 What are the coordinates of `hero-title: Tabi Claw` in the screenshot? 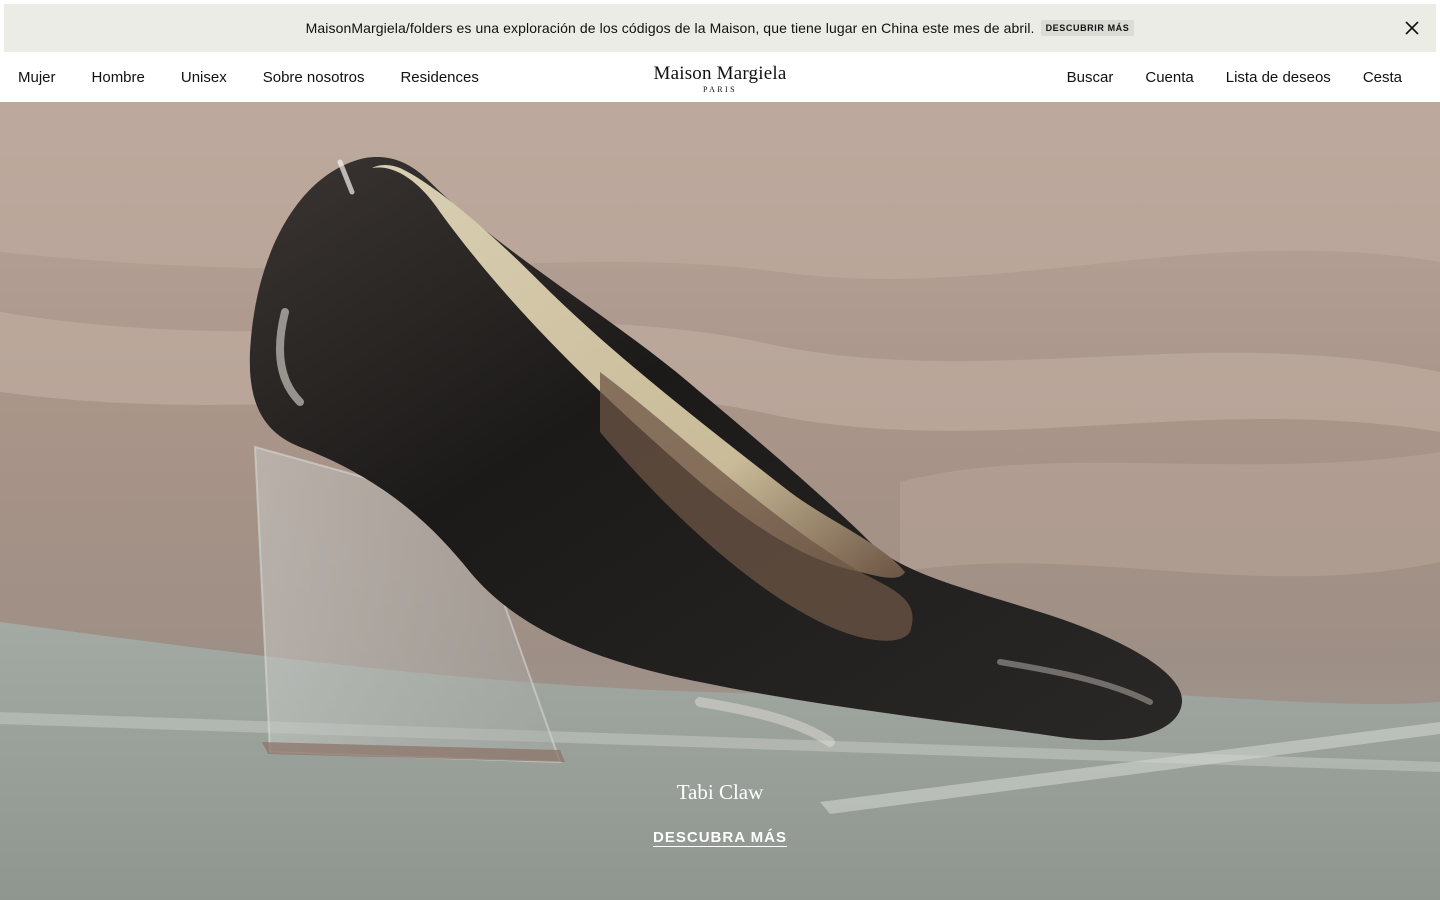 It's located at (720, 792).